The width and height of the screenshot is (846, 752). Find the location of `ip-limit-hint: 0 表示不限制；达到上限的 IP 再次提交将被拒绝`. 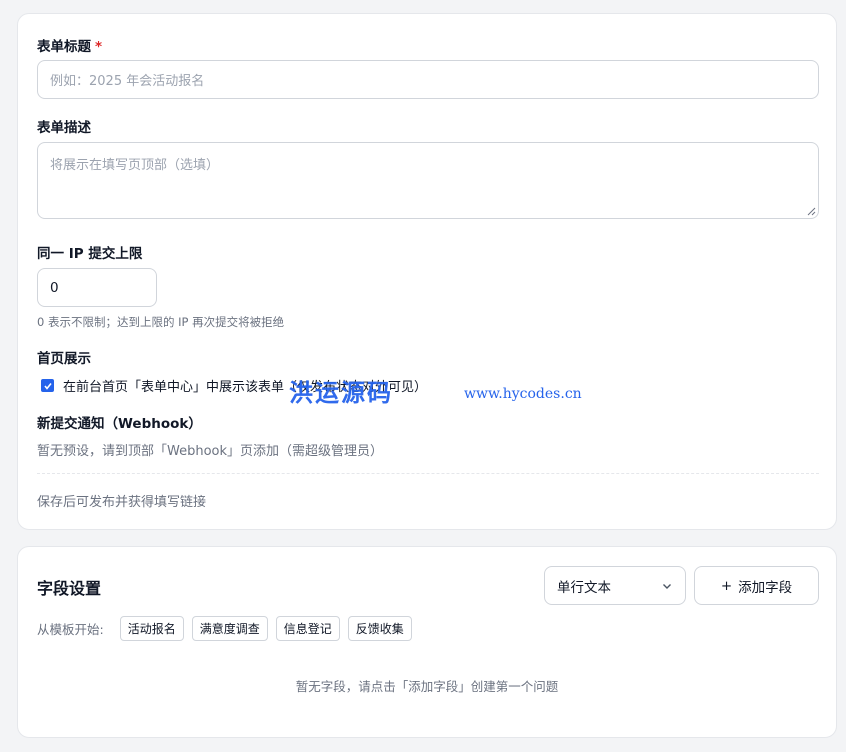

ip-limit-hint: 0 表示不限制；达到上限的 IP 再次提交将被拒绝 is located at coordinates (161, 322).